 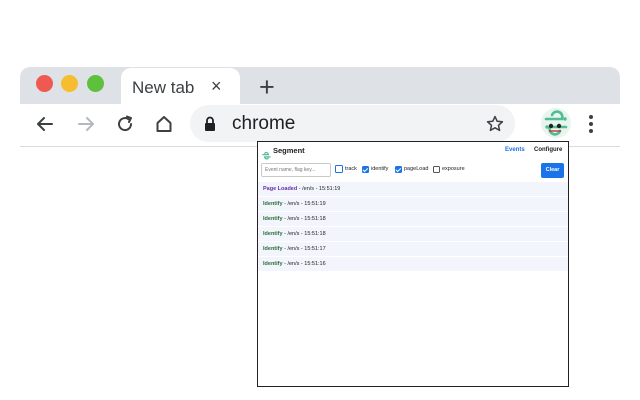 What do you see at coordinates (436, 169) in the screenshot?
I see `exposure-checkbox` at bounding box center [436, 169].